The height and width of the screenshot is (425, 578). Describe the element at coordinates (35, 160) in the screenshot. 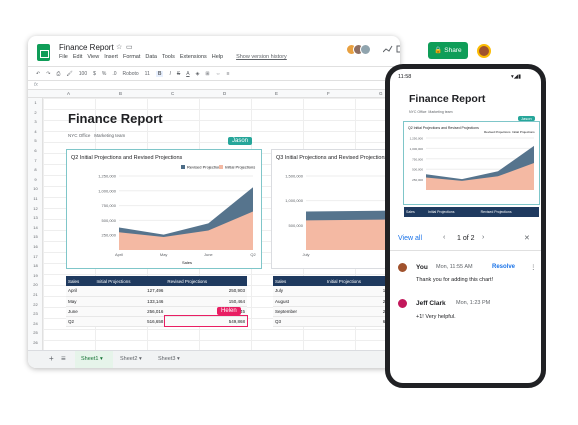

I see `row-header-cell: 7` at that location.